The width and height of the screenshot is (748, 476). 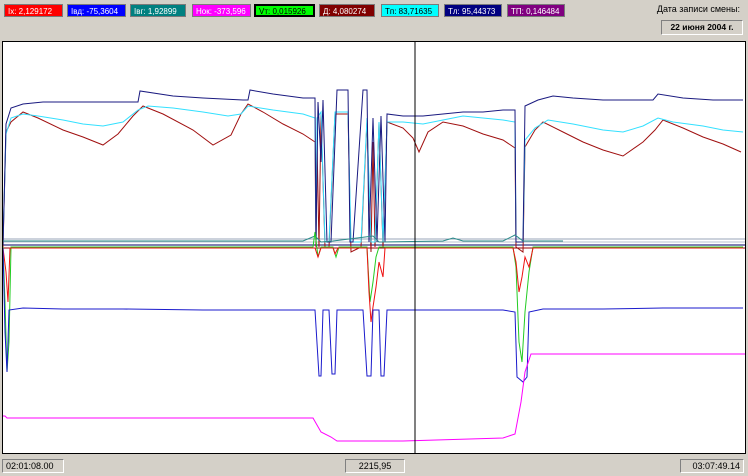 I want to click on channel-chip-tp: Tп: 83,71635, so click(x=410, y=10).